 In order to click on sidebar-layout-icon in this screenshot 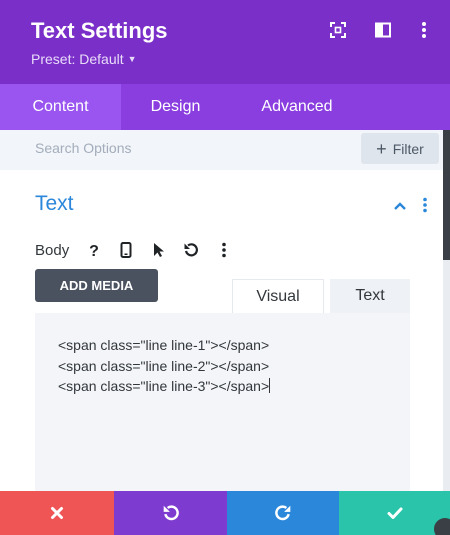, I will do `click(383, 30)`.